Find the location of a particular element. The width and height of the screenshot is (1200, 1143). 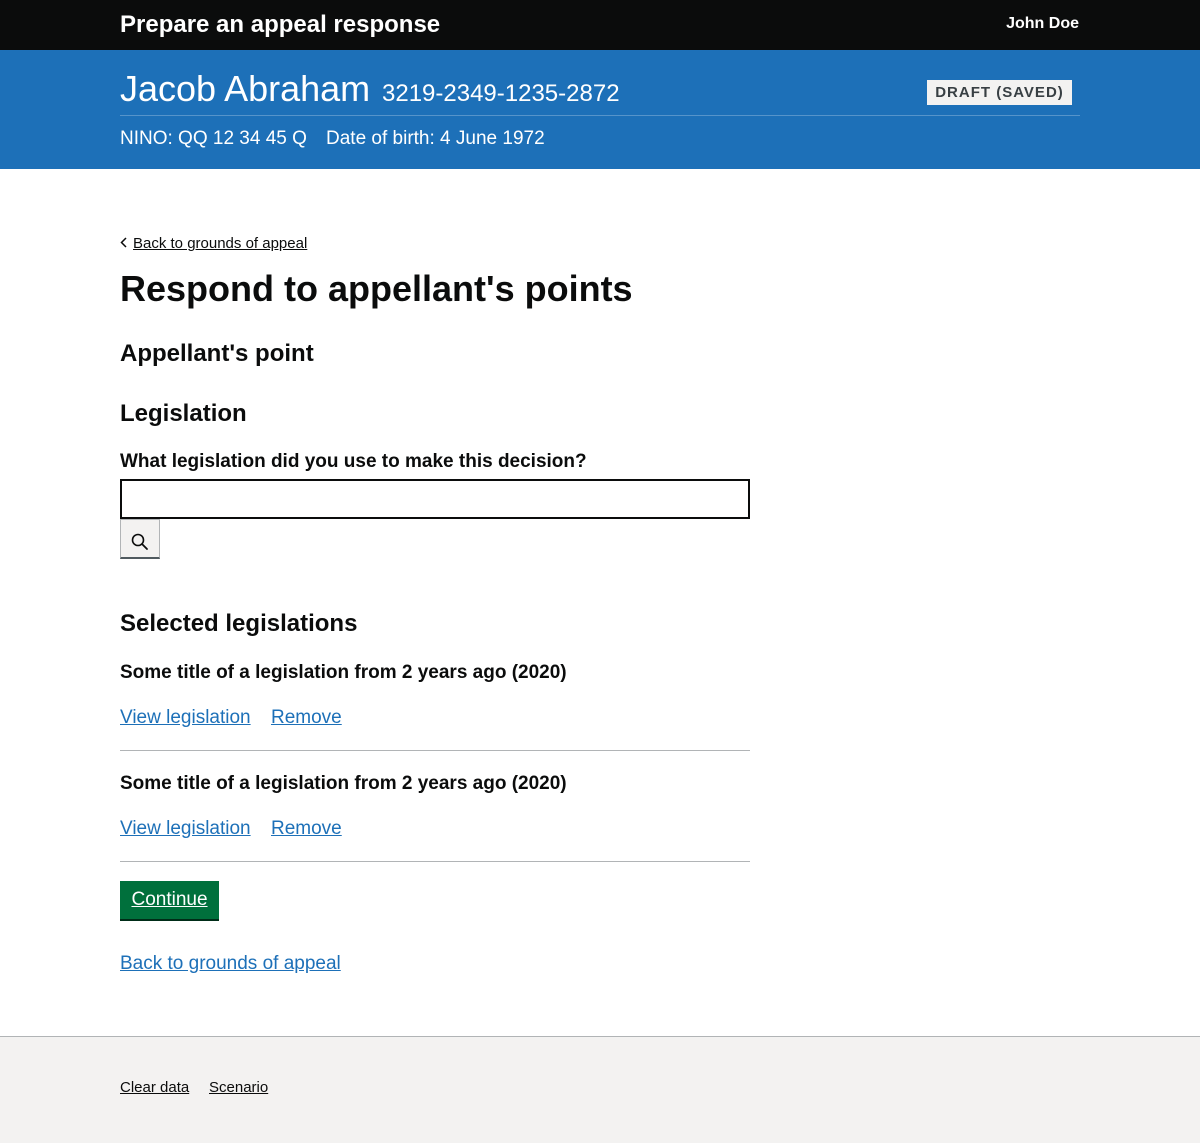

back-link-bottom: Back to grounds of appeal is located at coordinates (230, 964).